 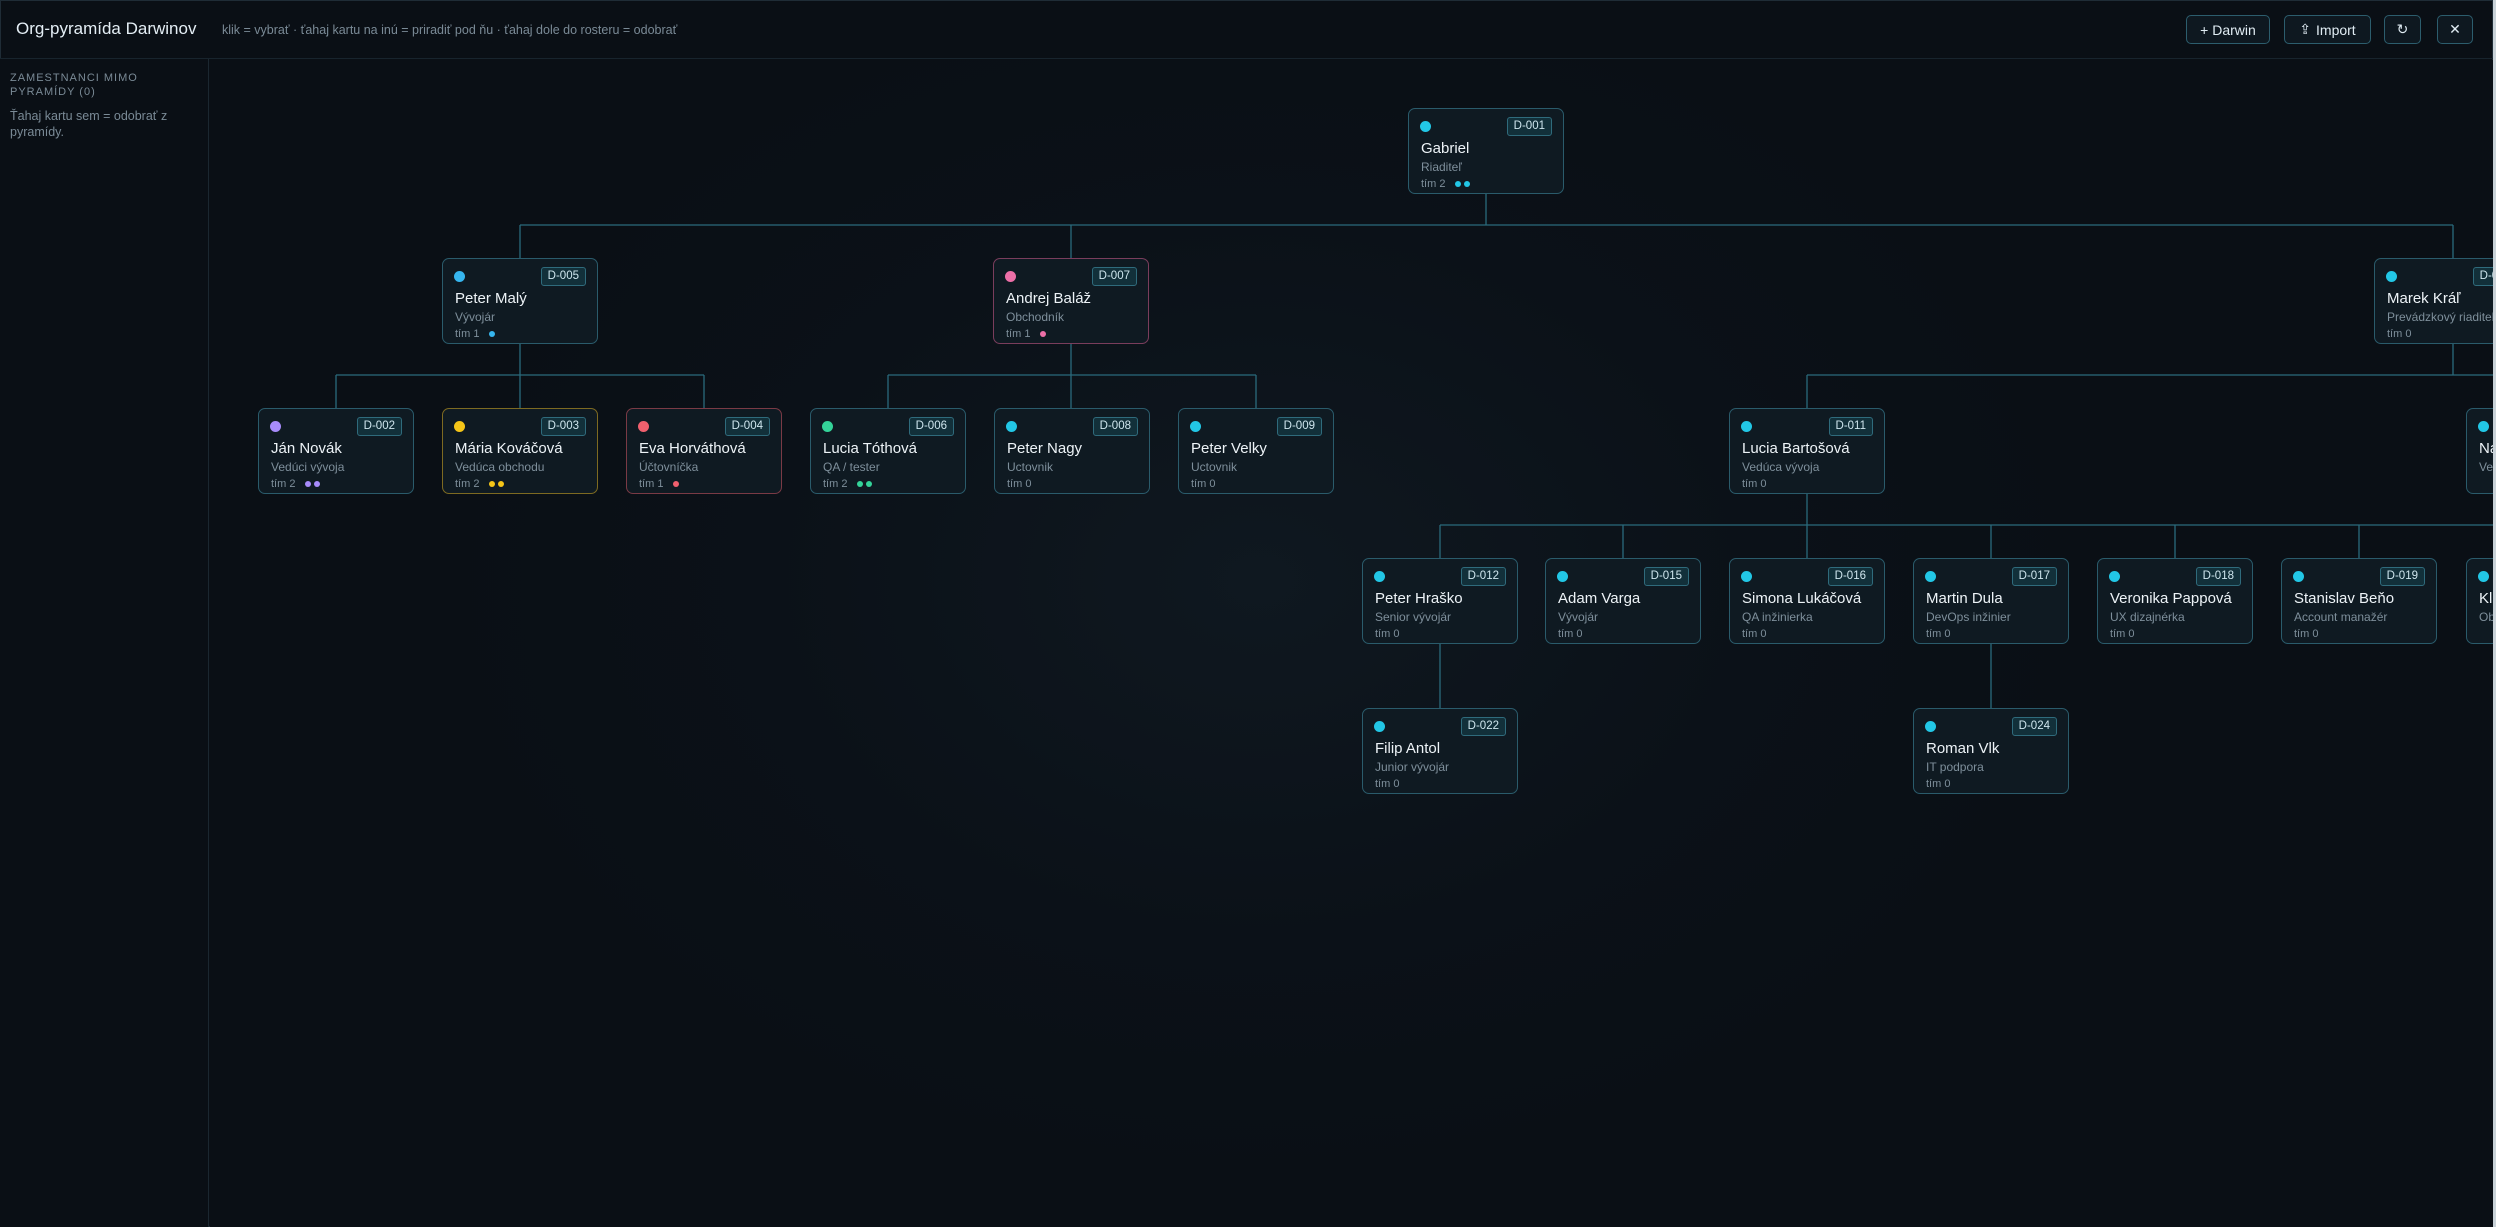 I want to click on employee-card: D-022 Filip Antol Junior vývojár tím 0, so click(x=1440, y=751).